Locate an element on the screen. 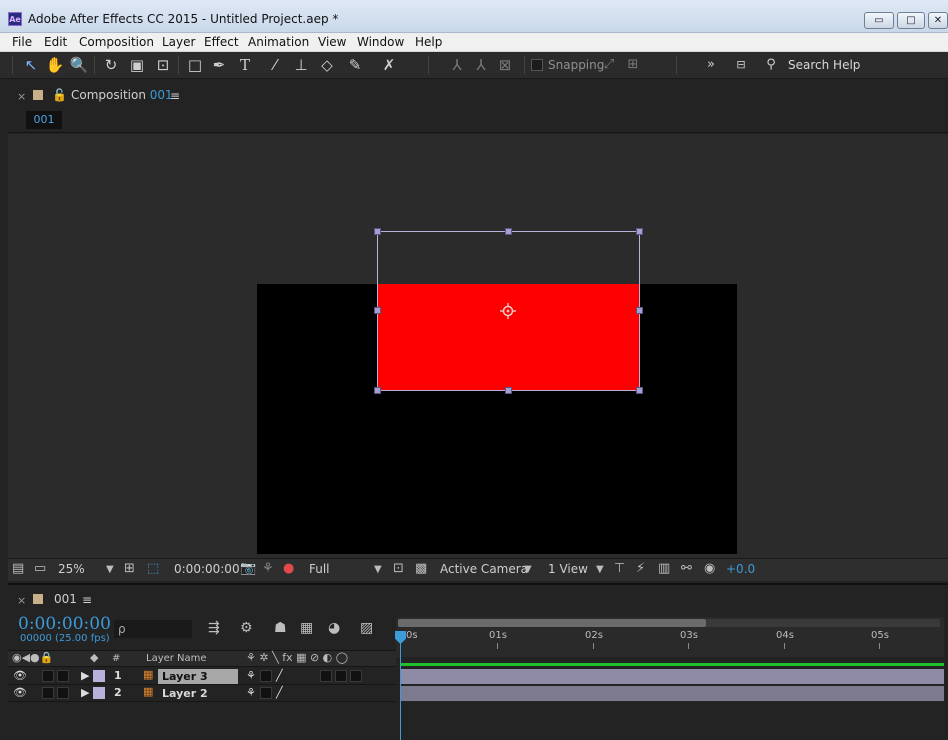  3d-layer-switch is located at coordinates (356, 676).